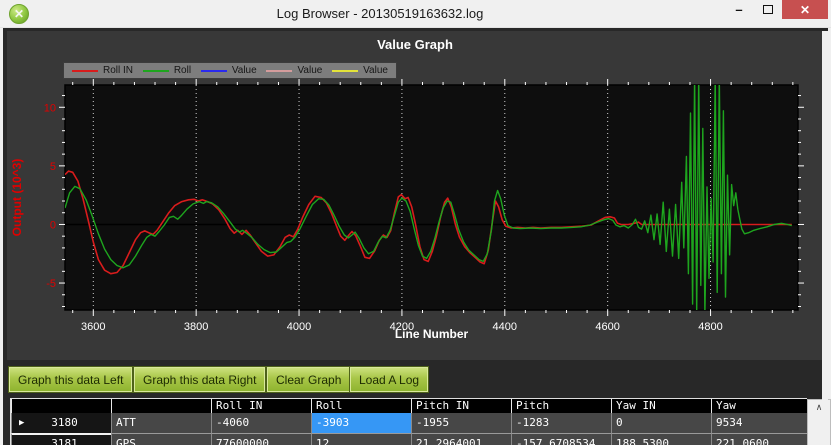 The height and width of the screenshot is (445, 831). I want to click on window-right-border, so click(825, 238).